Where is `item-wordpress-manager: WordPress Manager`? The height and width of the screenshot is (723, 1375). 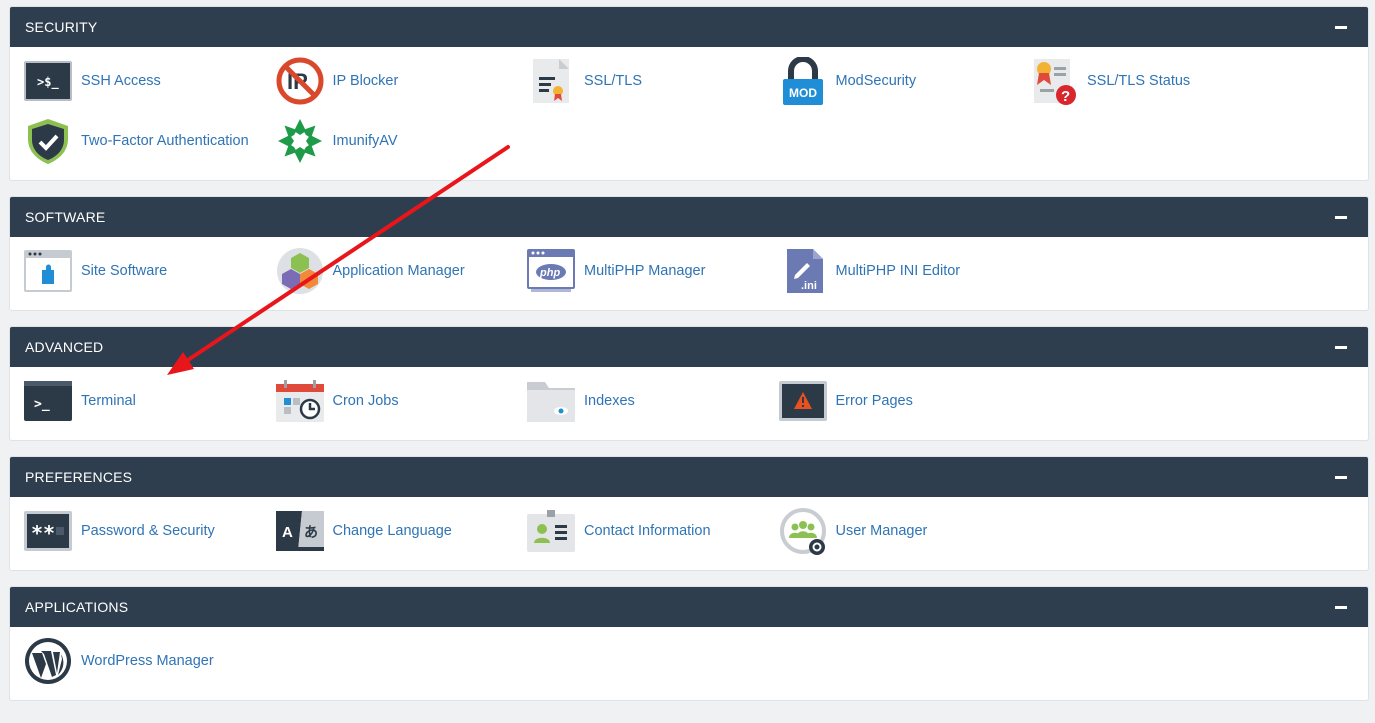 item-wordpress-manager: WordPress Manager is located at coordinates (150, 661).